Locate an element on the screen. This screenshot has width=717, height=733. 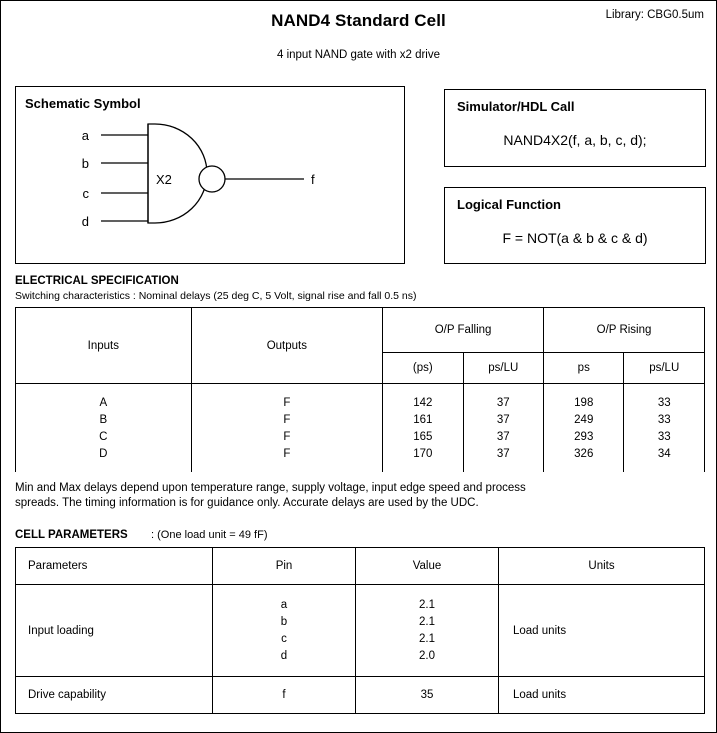
header-parameters: Parameters is located at coordinates (114, 566).